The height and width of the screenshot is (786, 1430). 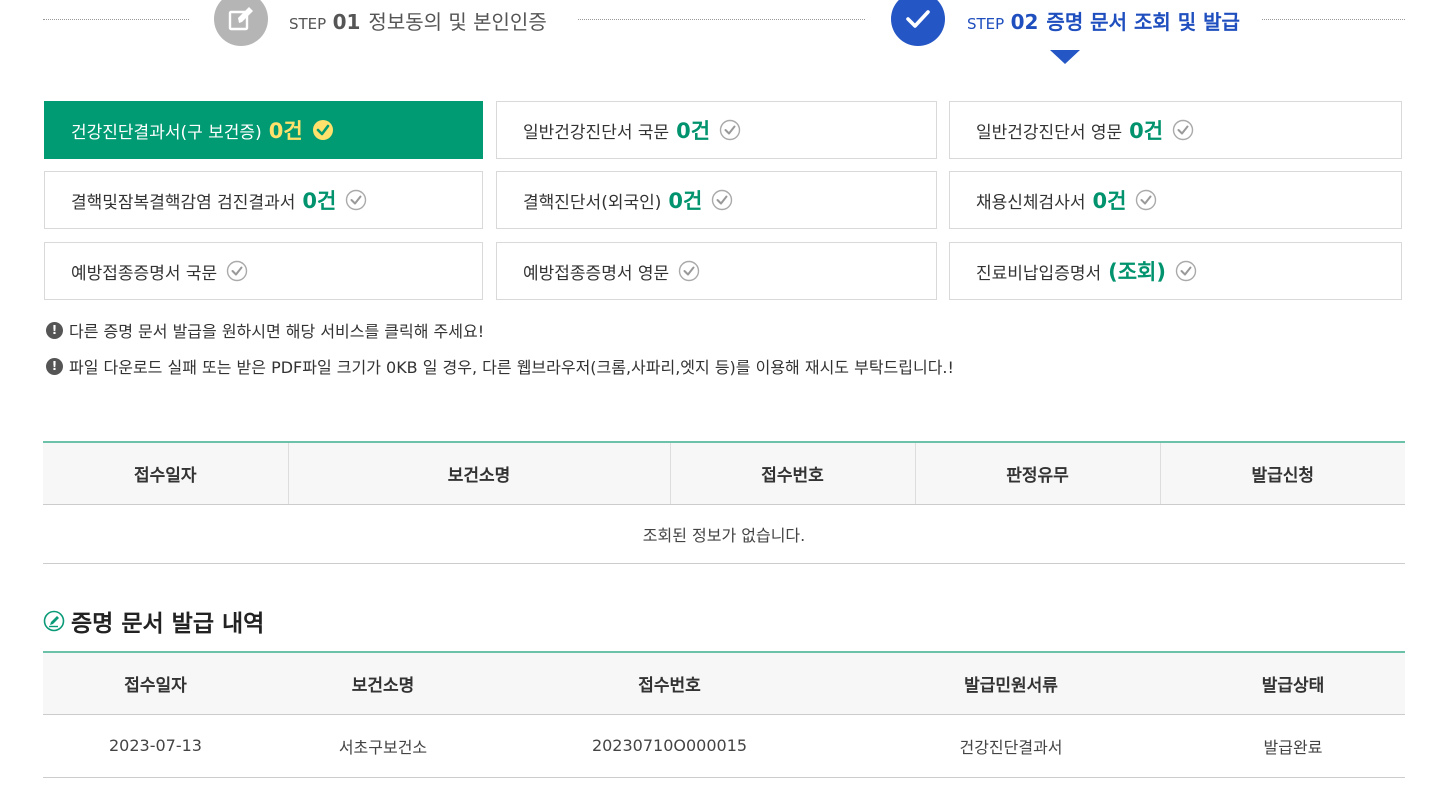 What do you see at coordinates (1065, 57) in the screenshot?
I see `current-step-caret` at bounding box center [1065, 57].